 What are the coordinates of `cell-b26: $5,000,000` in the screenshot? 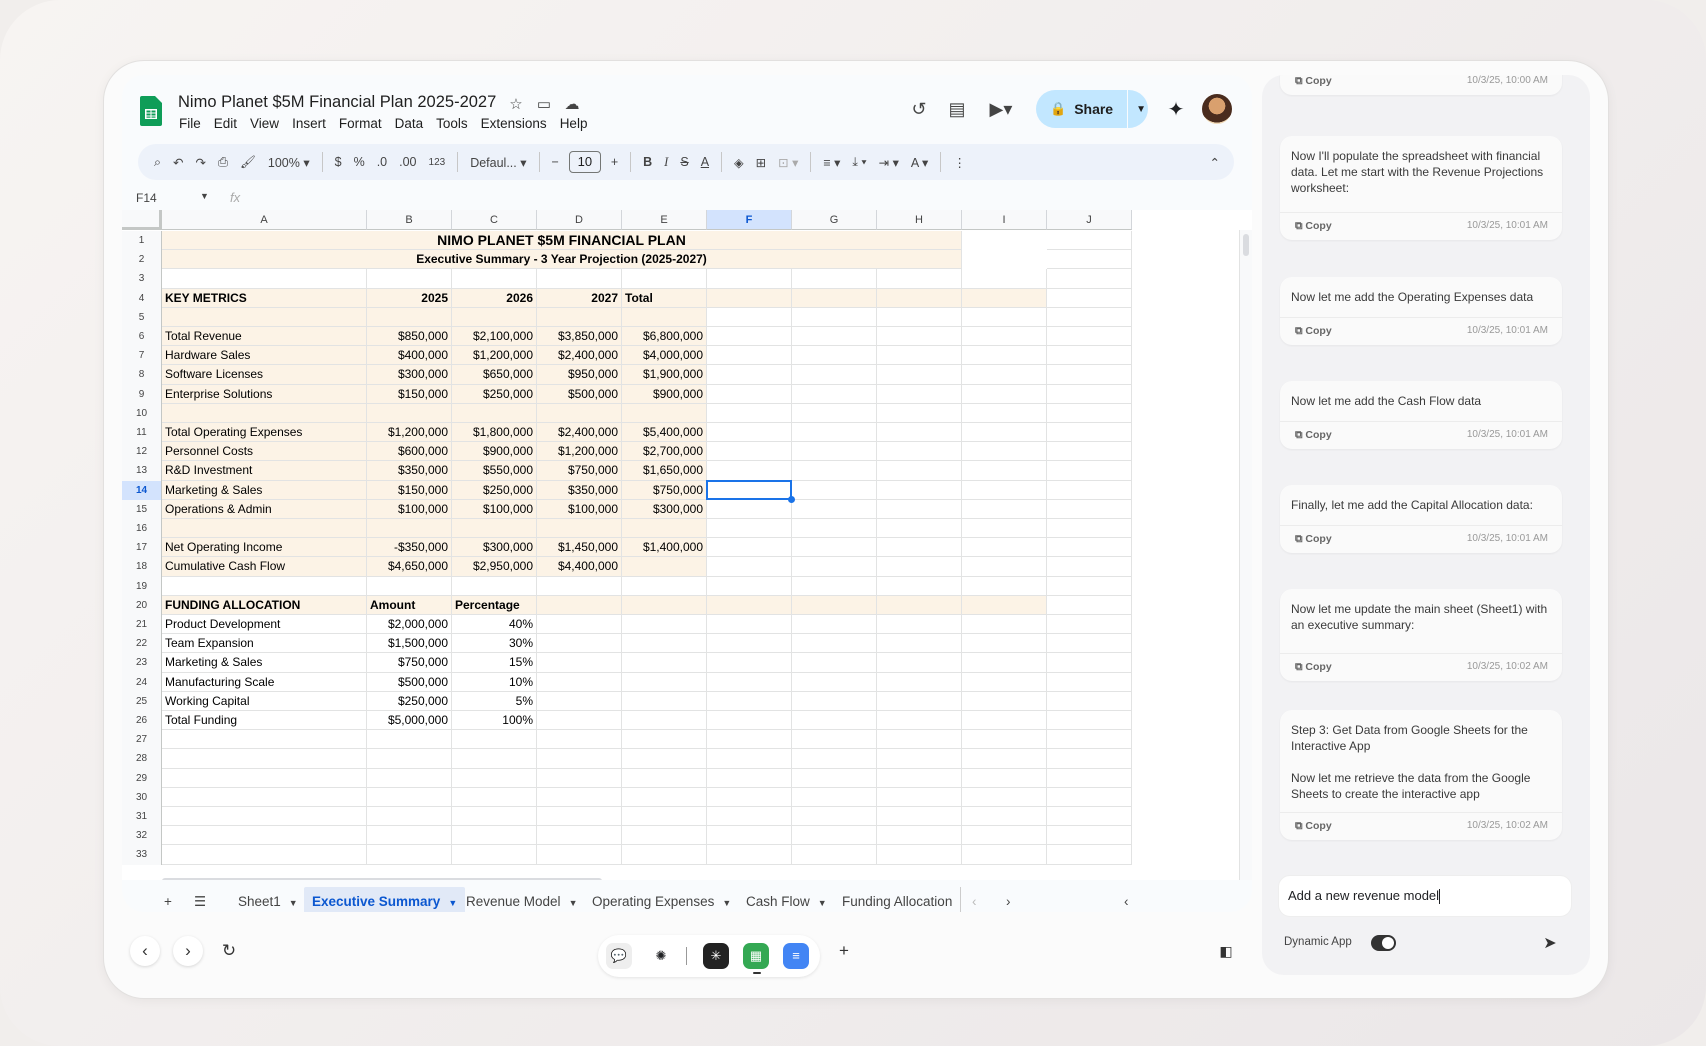 It's located at (409, 721).